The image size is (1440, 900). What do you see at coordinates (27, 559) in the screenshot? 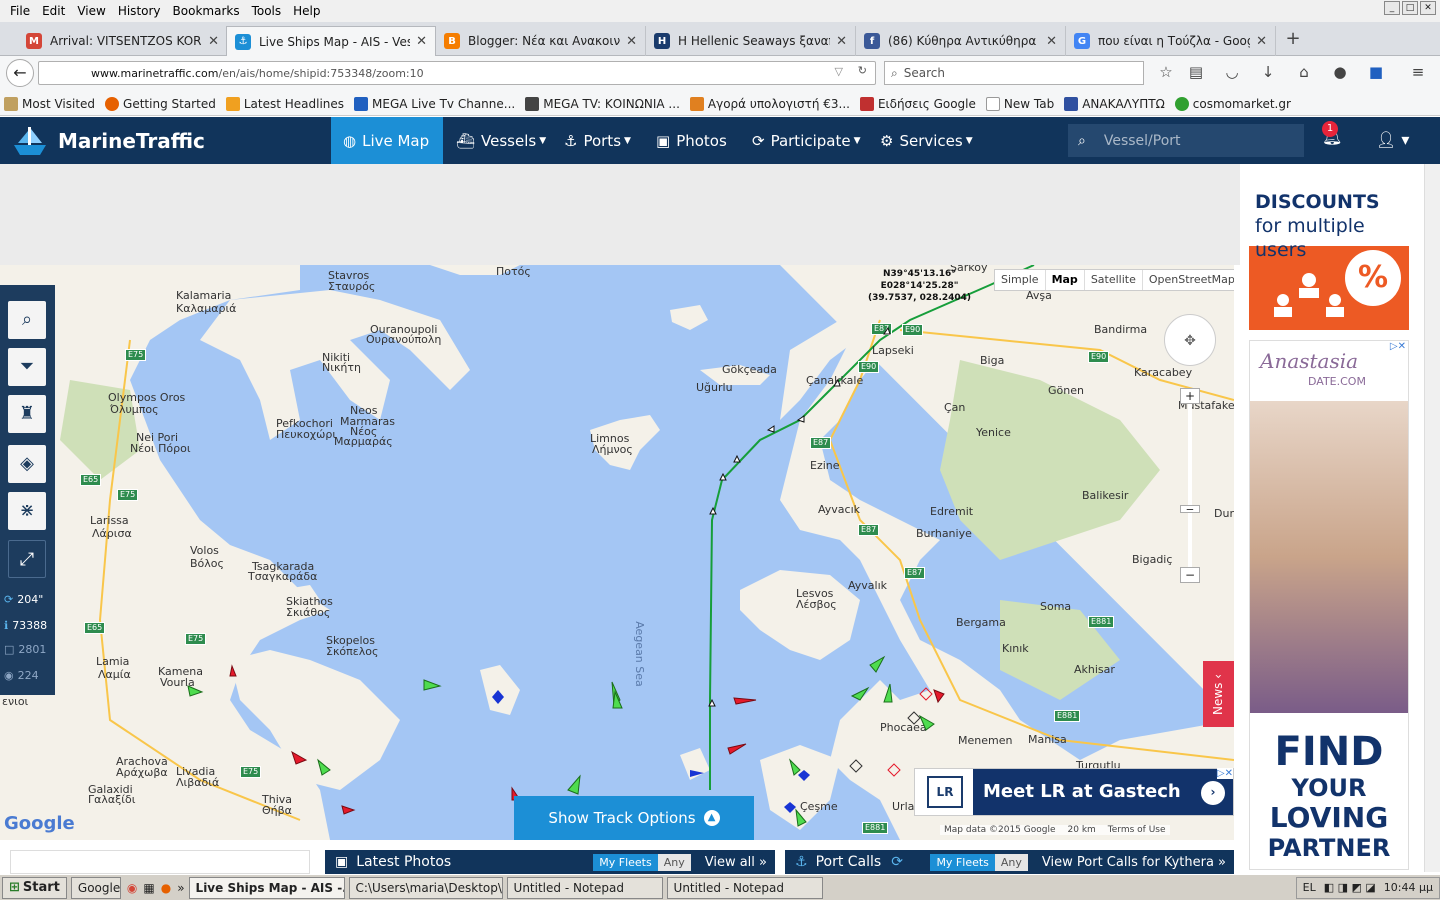
I see `fullscreen-button: ⤢` at bounding box center [27, 559].